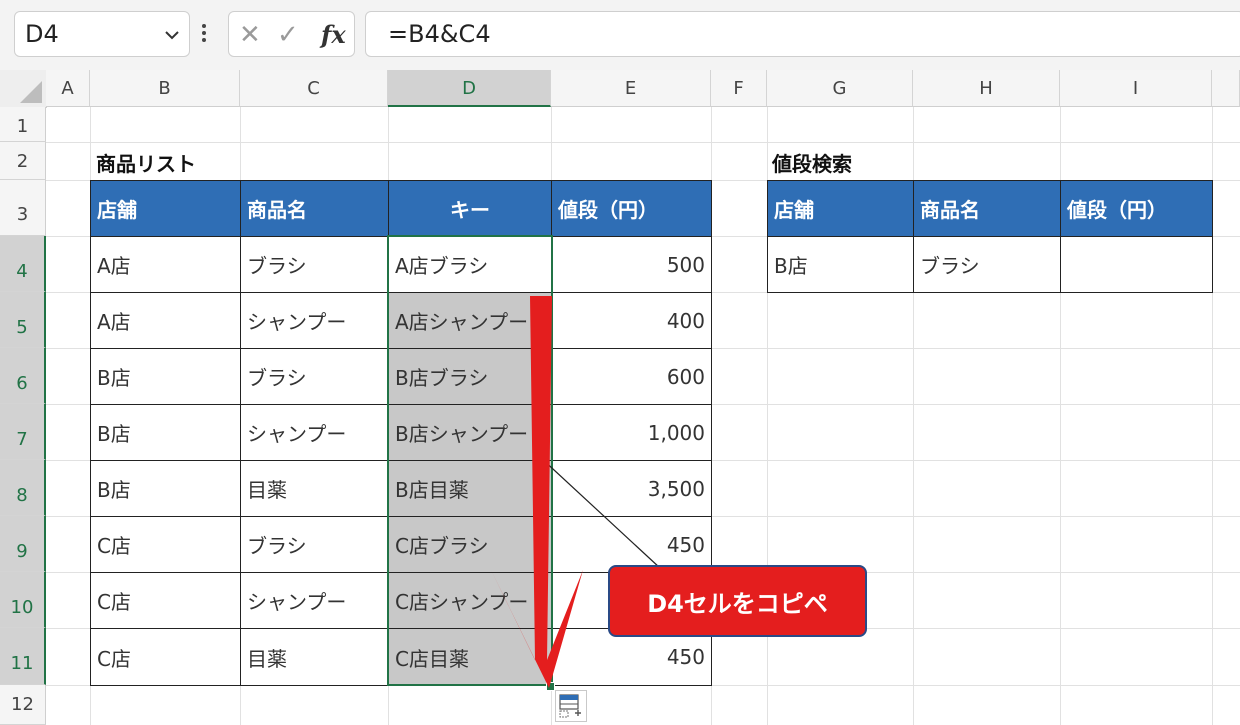 The width and height of the screenshot is (1240, 725). I want to click on column-header-d: D, so click(469, 88).